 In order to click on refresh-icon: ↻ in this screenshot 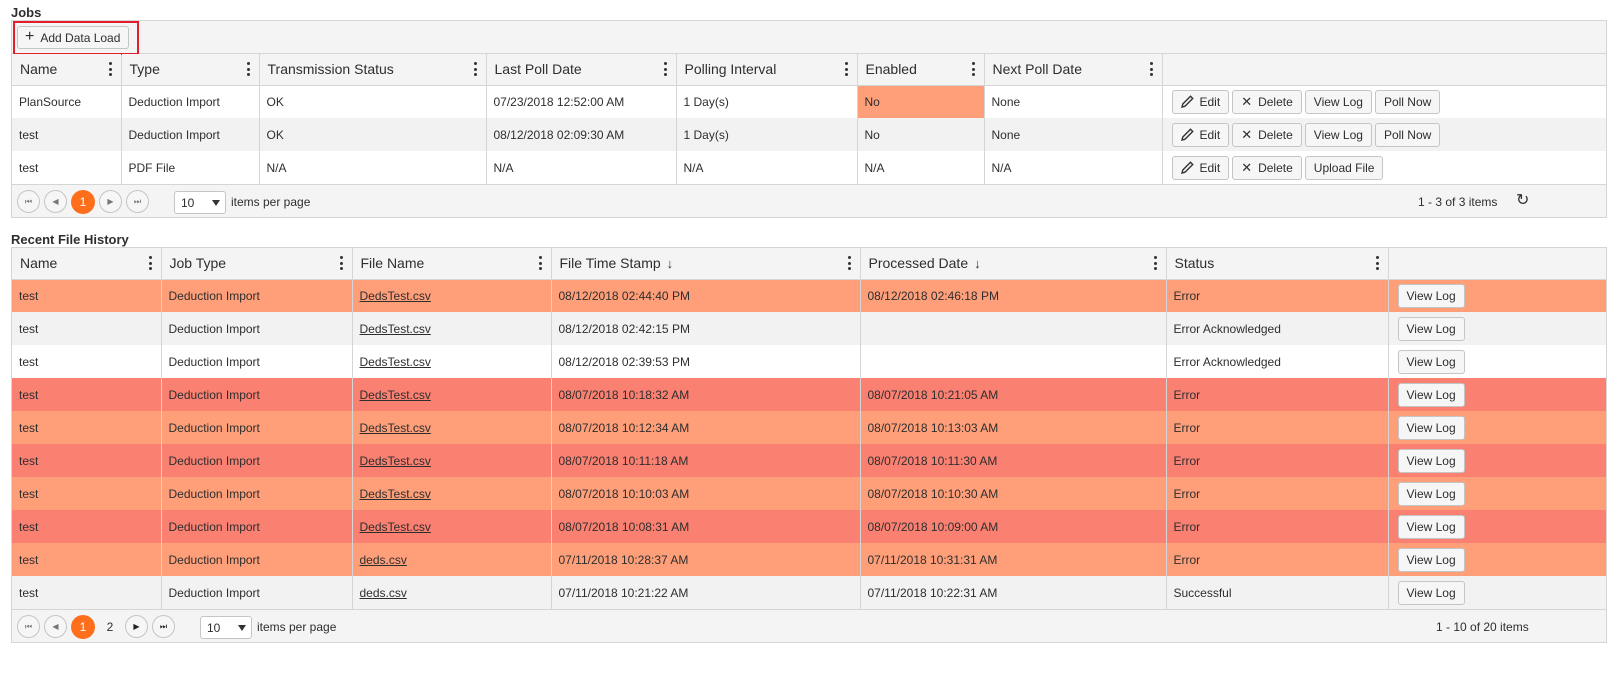, I will do `click(1524, 201)`.